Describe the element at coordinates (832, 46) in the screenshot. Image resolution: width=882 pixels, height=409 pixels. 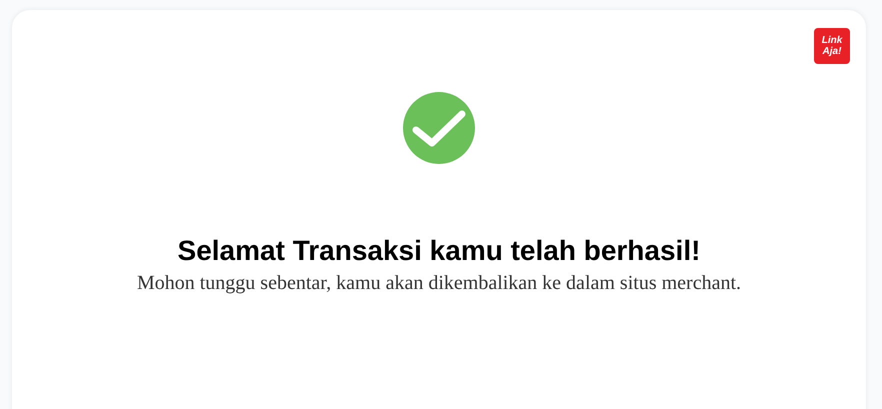
I see `logo: Link Aja!` at that location.